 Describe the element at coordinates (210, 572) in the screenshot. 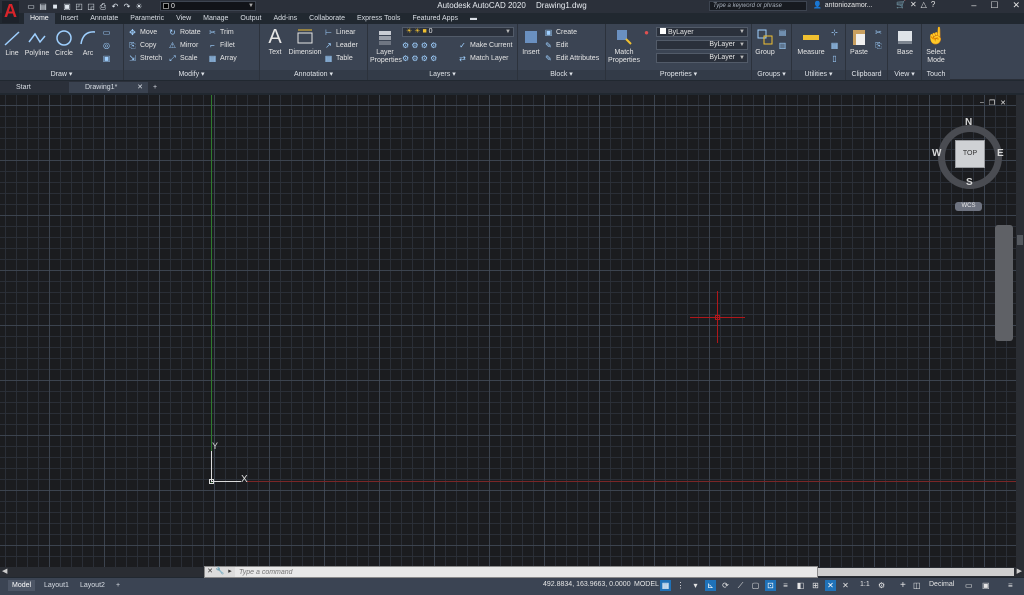

I see `command-close-icon: ✕` at that location.